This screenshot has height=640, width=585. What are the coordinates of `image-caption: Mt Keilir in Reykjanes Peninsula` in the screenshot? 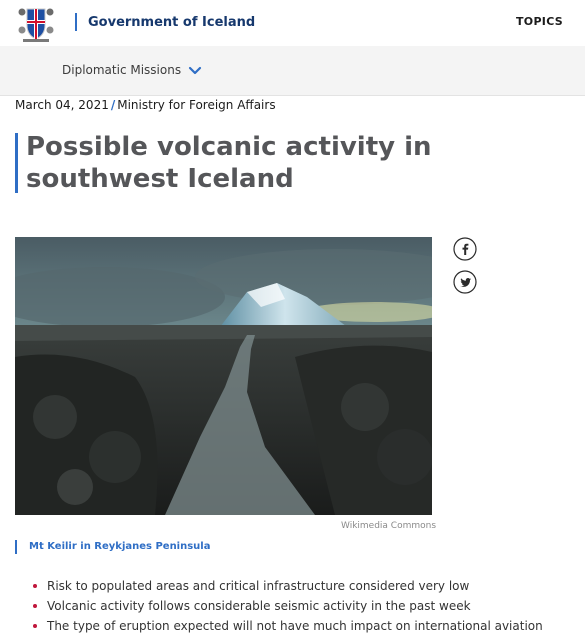 It's located at (120, 546).